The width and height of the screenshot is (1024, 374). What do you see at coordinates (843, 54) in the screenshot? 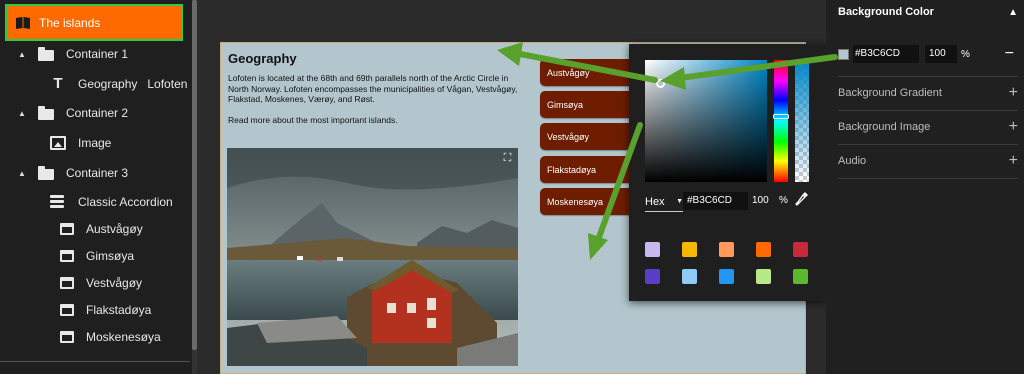
I see `background-color-swatch` at bounding box center [843, 54].